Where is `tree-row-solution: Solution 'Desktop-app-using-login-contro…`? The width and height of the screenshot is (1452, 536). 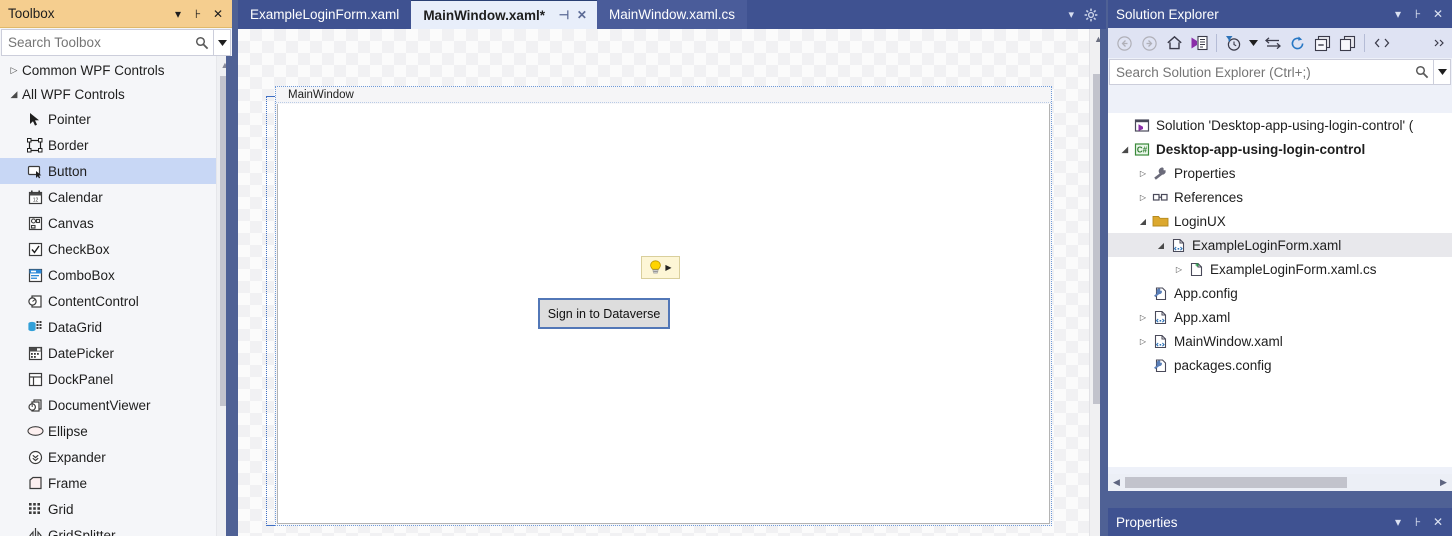 tree-row-solution: Solution 'Desktop-app-using-login-contro… is located at coordinates (1280, 125).